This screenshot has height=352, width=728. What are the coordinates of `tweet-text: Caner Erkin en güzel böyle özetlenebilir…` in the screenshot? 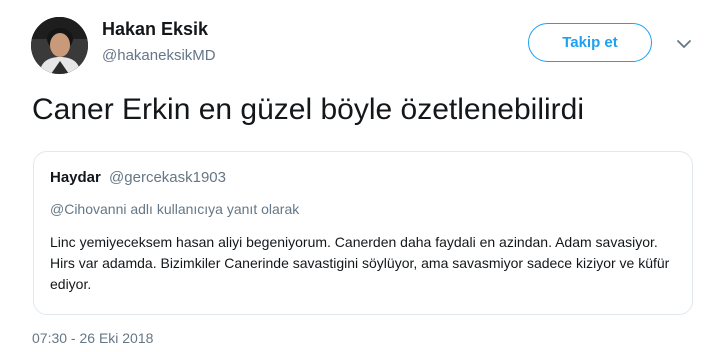 It's located at (308, 109).